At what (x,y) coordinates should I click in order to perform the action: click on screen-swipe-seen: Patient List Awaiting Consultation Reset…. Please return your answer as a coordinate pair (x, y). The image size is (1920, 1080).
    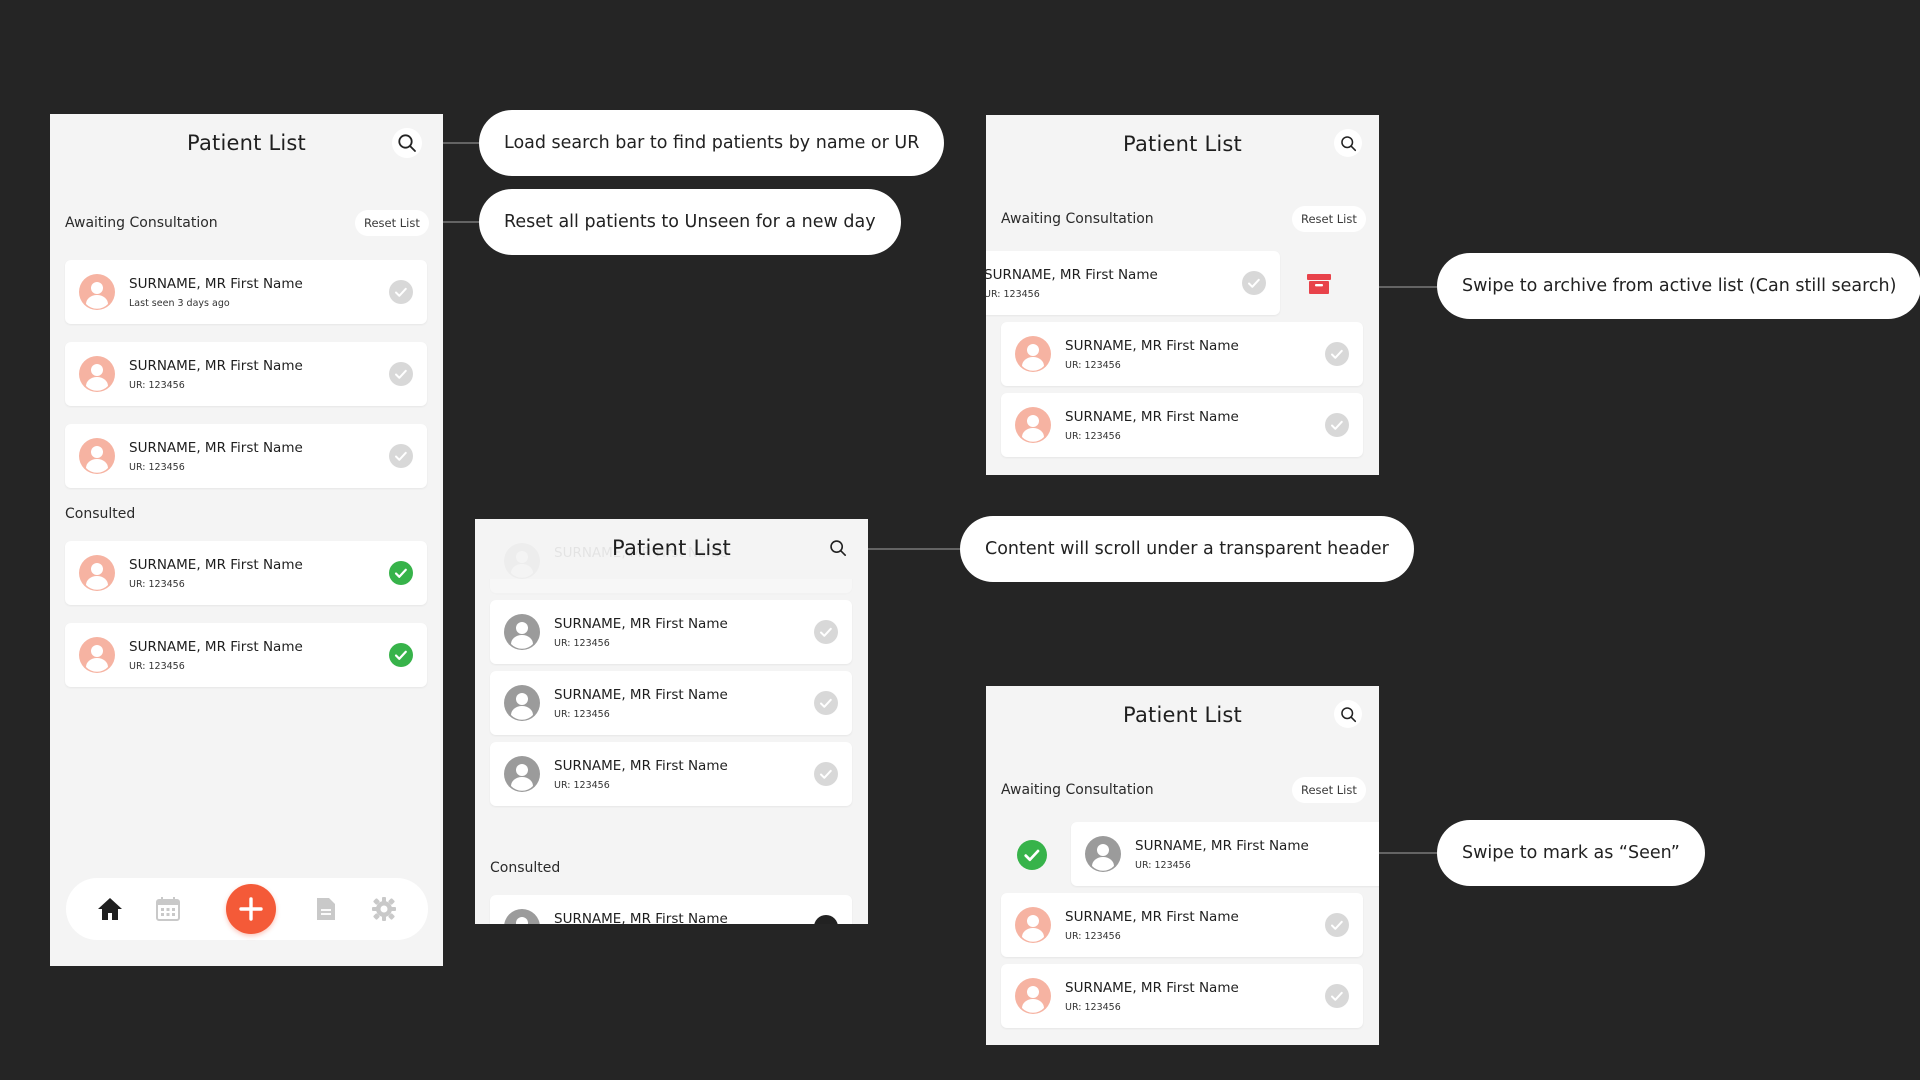
    Looking at the image, I should click on (1182, 865).